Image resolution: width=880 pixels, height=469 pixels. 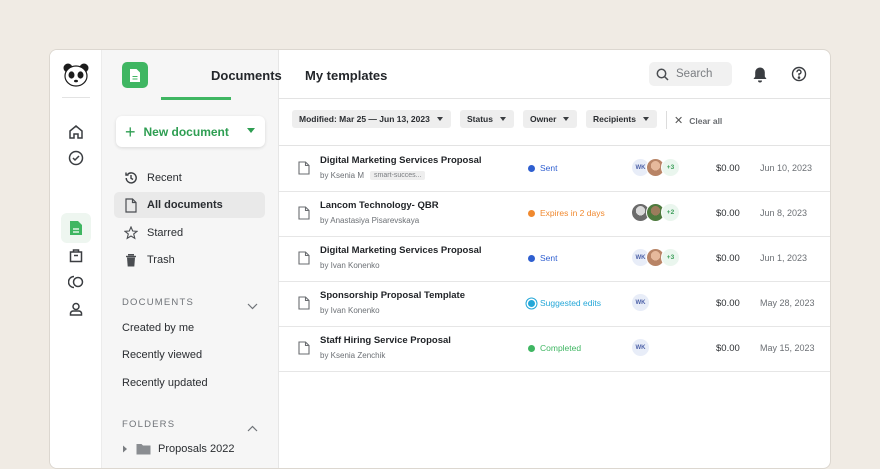 I want to click on avatar: WK, so click(x=640, y=347).